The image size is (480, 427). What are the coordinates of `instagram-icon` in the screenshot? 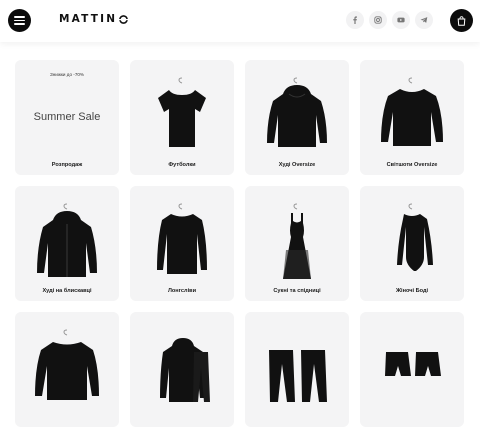 It's located at (378, 20).